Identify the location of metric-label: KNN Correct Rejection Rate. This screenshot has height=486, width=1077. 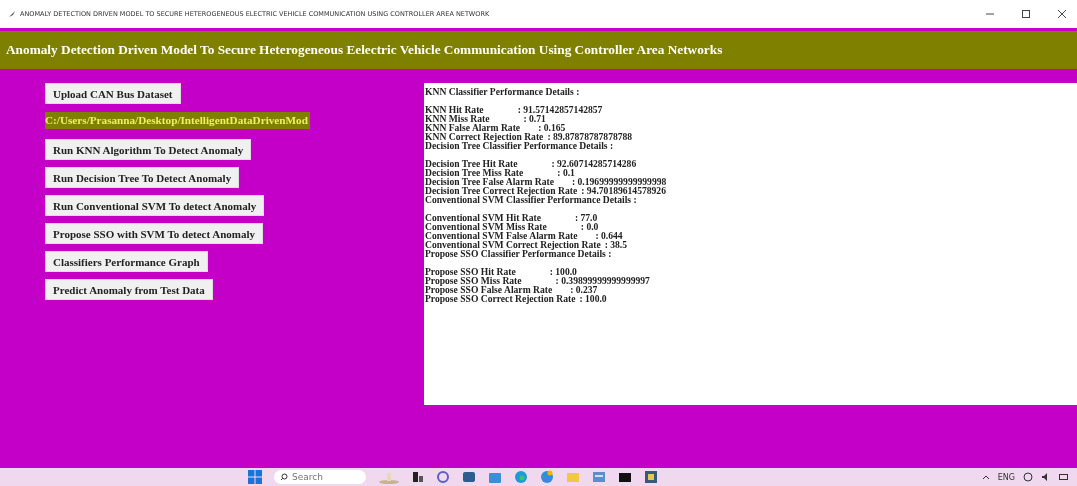
(485, 136).